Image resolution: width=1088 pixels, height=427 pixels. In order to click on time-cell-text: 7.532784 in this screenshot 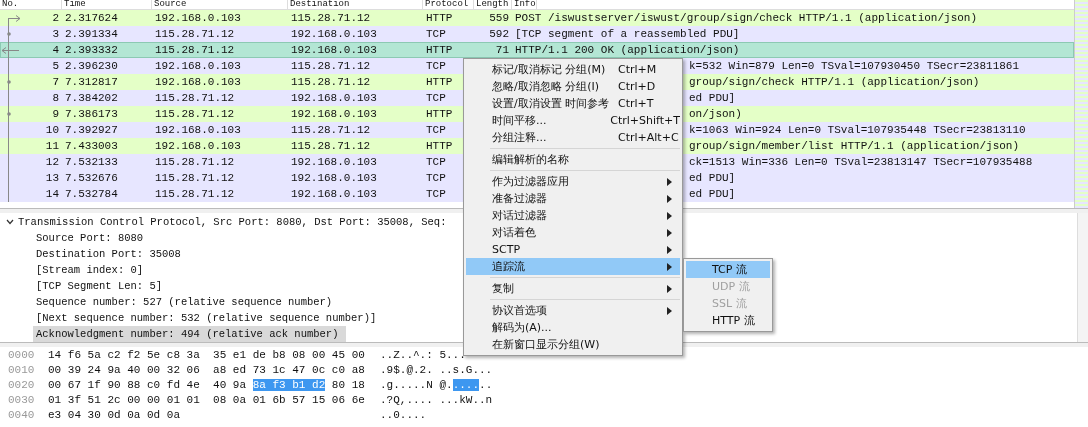, I will do `click(91, 194)`.